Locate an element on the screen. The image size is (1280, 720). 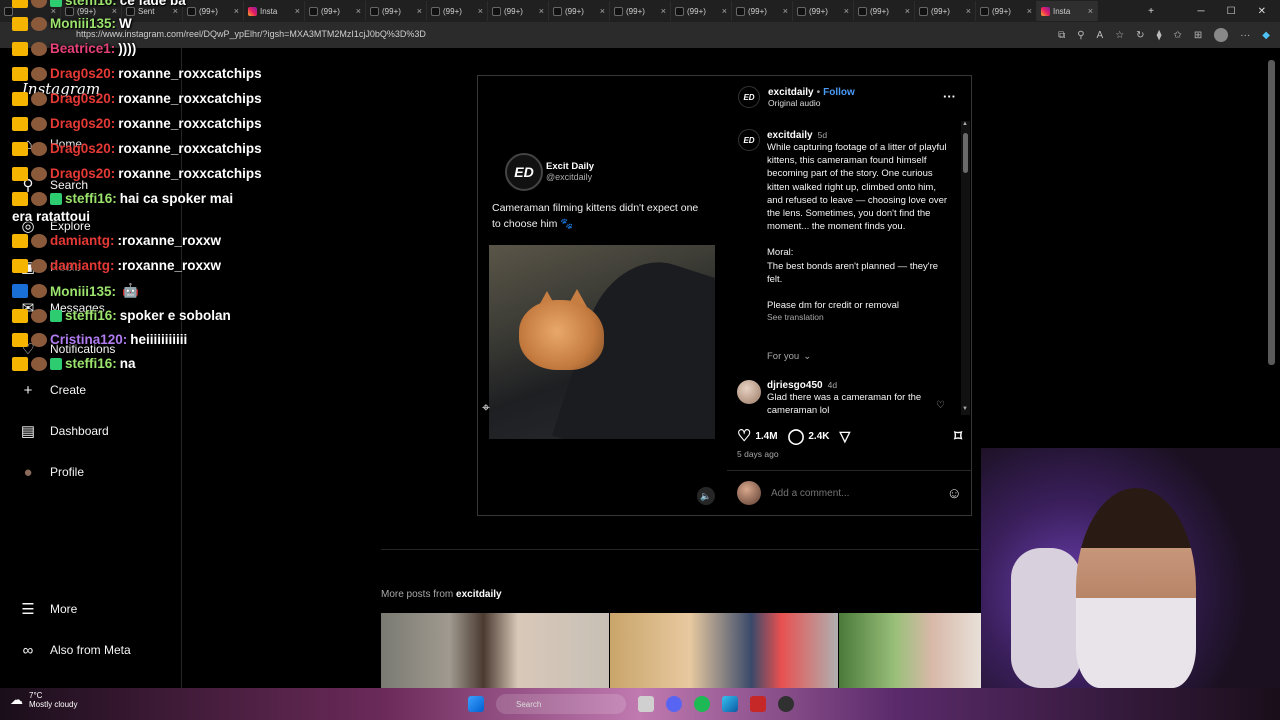
for-you-filter: For you ⌄ is located at coordinates (789, 356).